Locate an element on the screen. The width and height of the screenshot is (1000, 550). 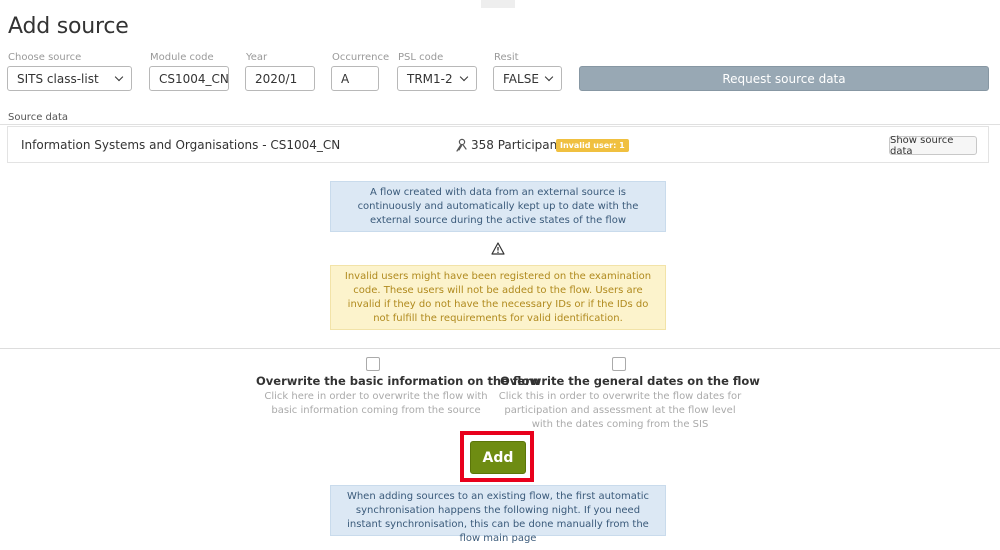
overwrite-basic-checkbox is located at coordinates (373, 364).